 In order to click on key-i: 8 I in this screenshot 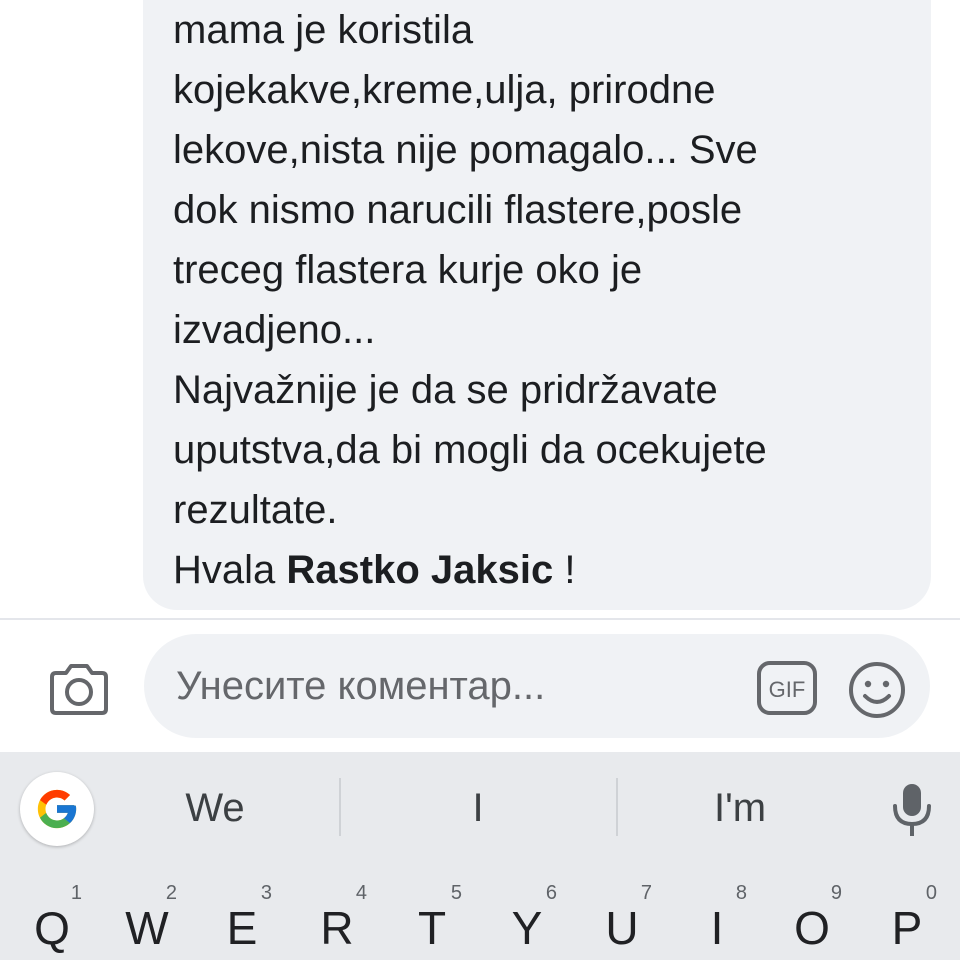, I will do `click(717, 910)`.